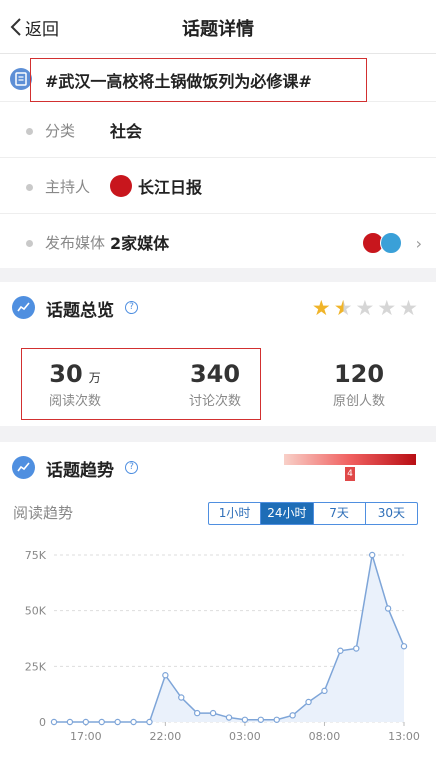 This screenshot has width=436, height=767. I want to click on creators-label: 原创人数, so click(358, 401).